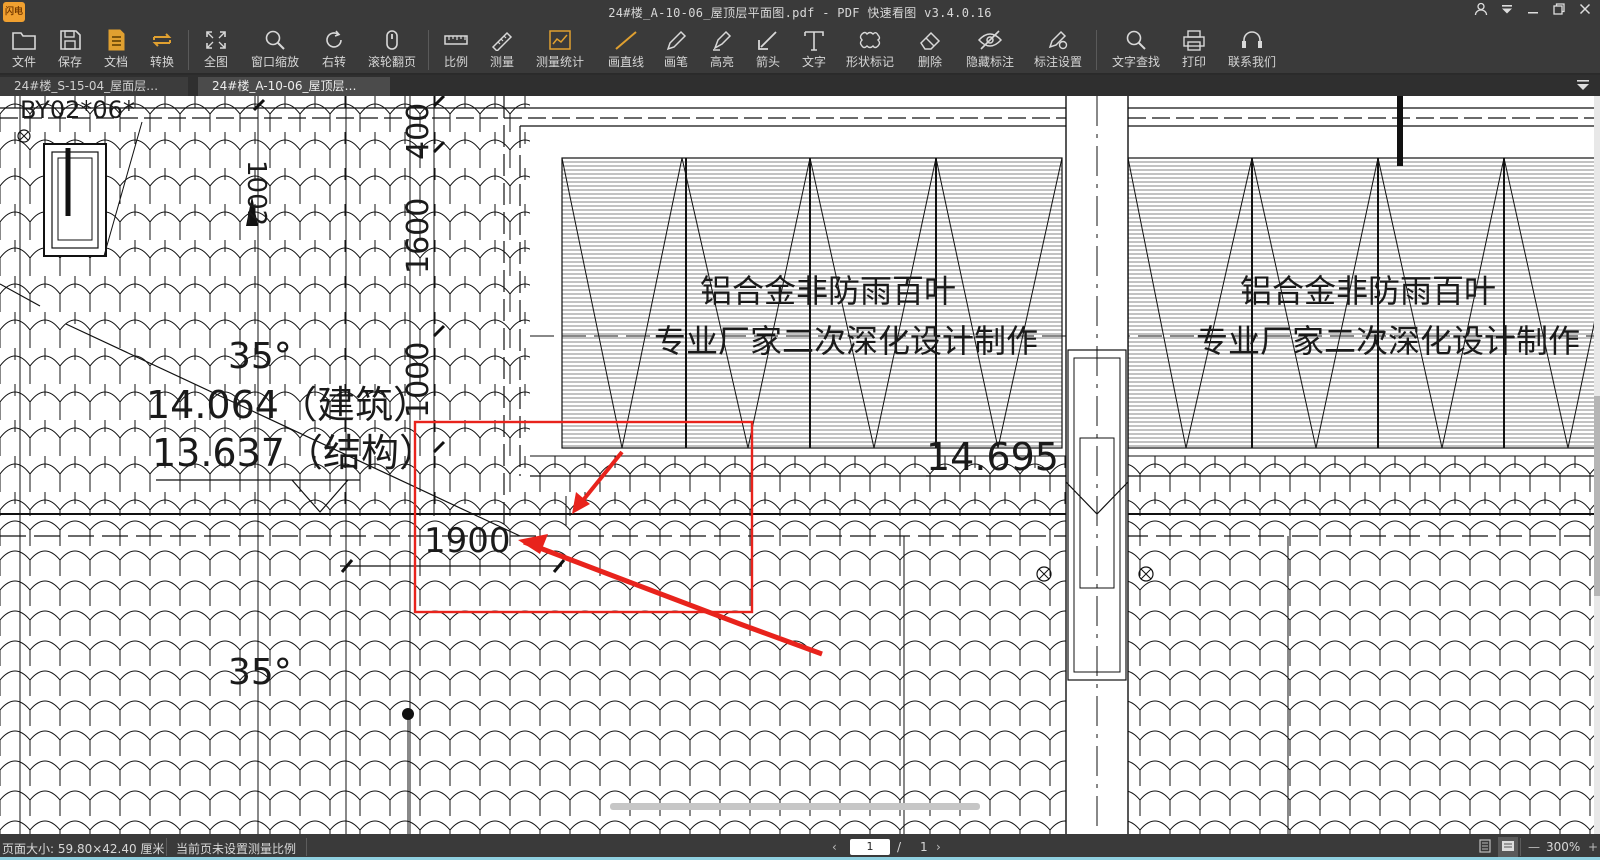 Image resolution: width=1600 pixels, height=860 pixels. What do you see at coordinates (870, 847) in the screenshot?
I see `current-page-input: 1` at bounding box center [870, 847].